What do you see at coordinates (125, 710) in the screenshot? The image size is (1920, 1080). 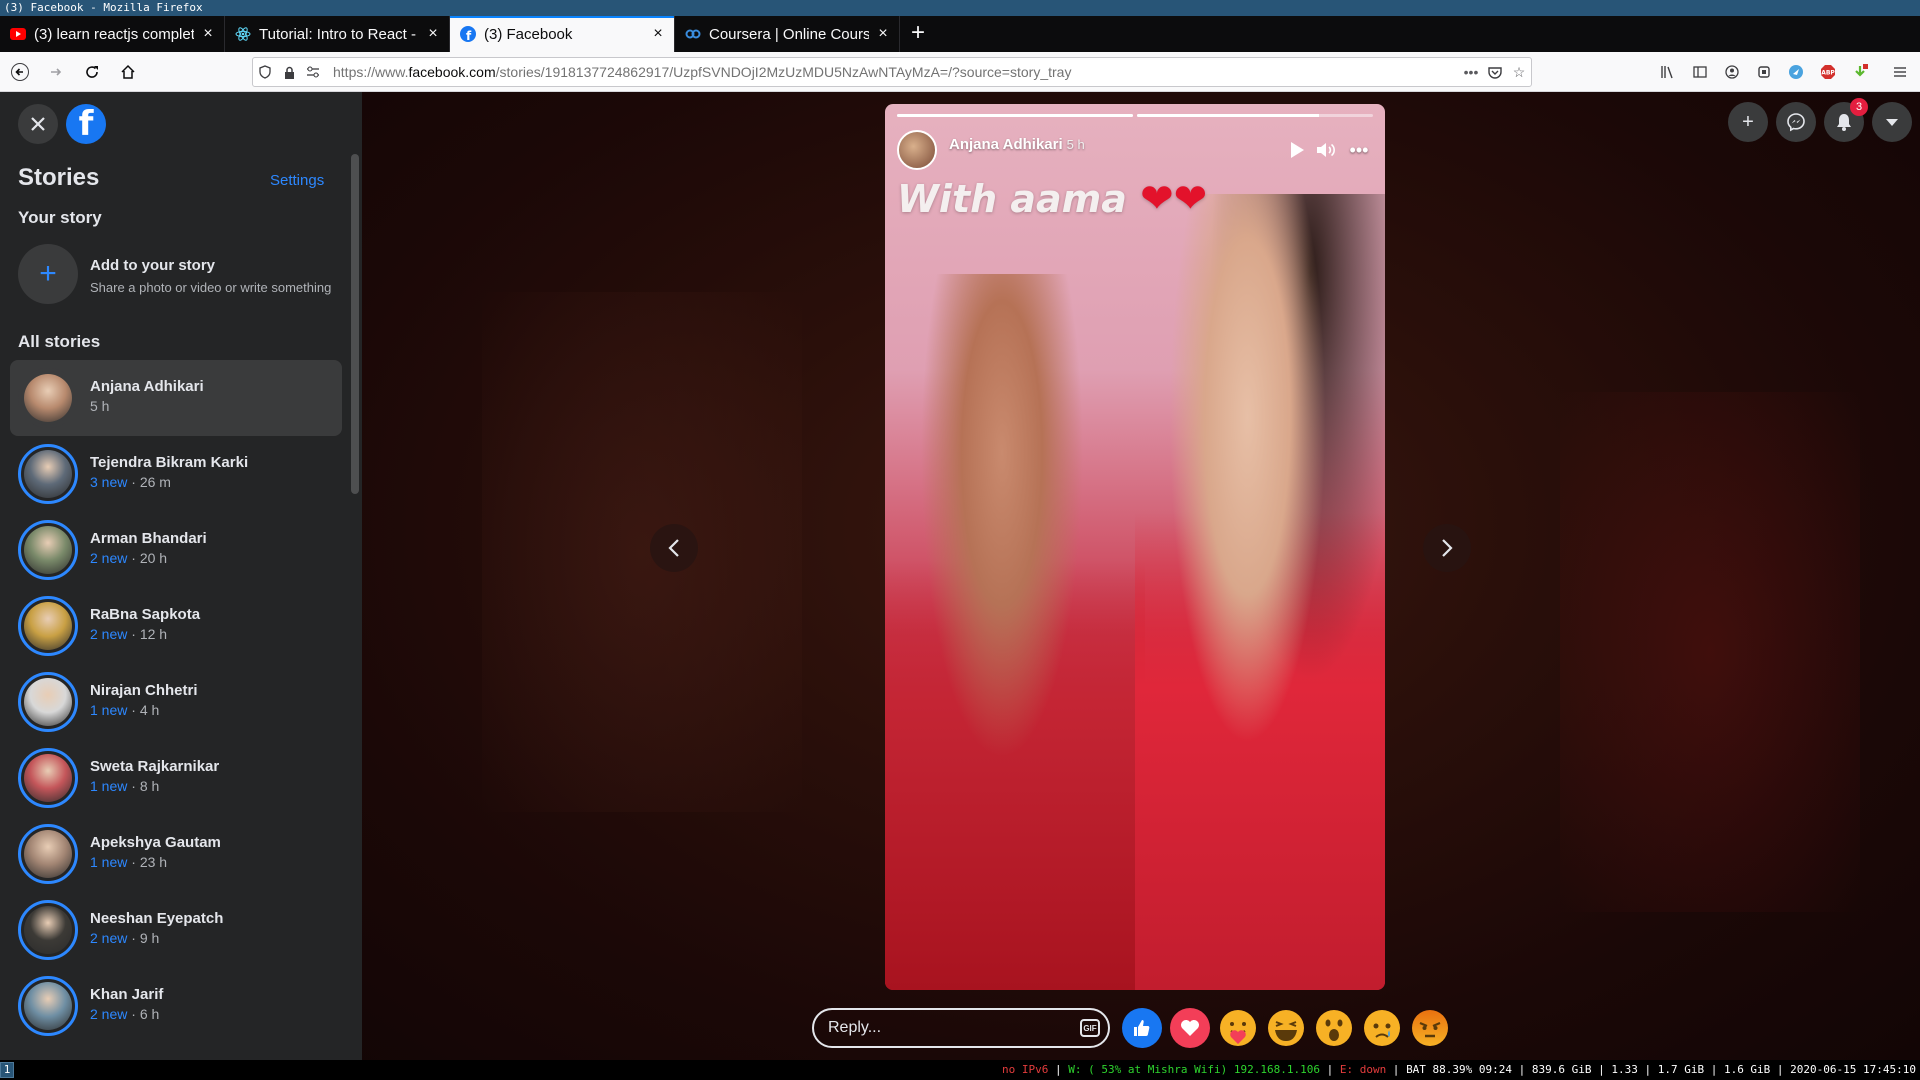 I see `story-meta: 1 new · 4 h` at bounding box center [125, 710].